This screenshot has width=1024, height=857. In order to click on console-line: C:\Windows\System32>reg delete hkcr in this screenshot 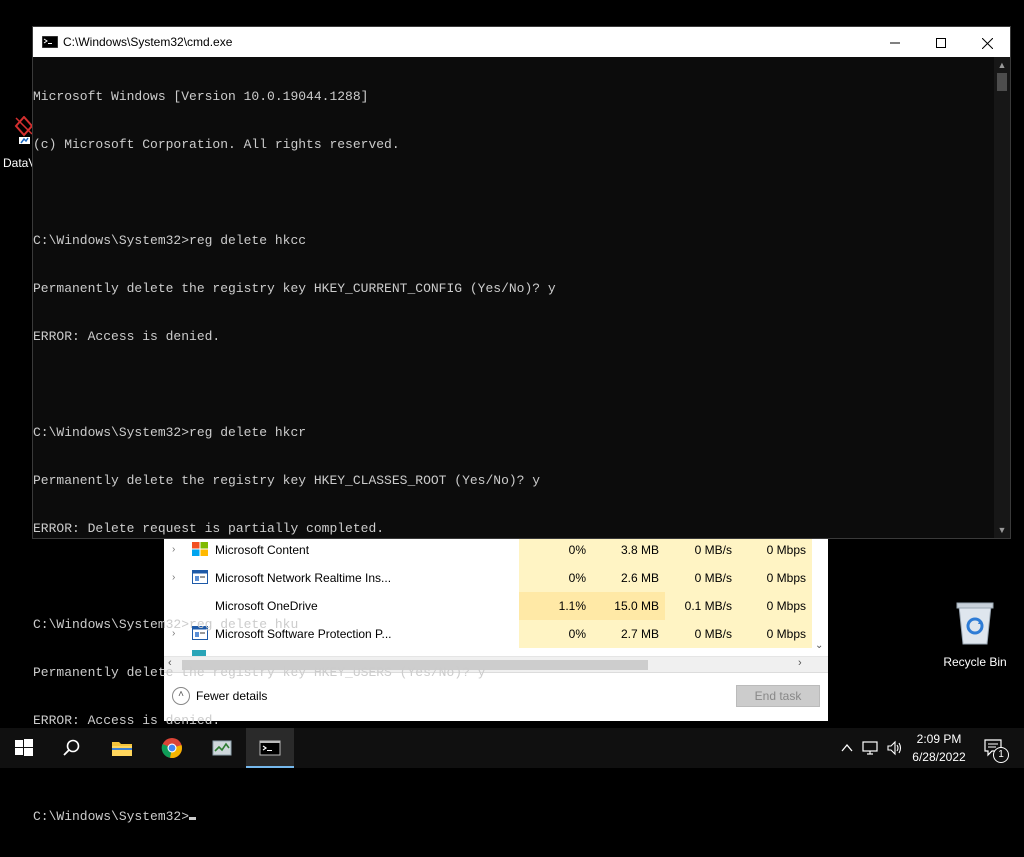, I will do `click(170, 432)`.